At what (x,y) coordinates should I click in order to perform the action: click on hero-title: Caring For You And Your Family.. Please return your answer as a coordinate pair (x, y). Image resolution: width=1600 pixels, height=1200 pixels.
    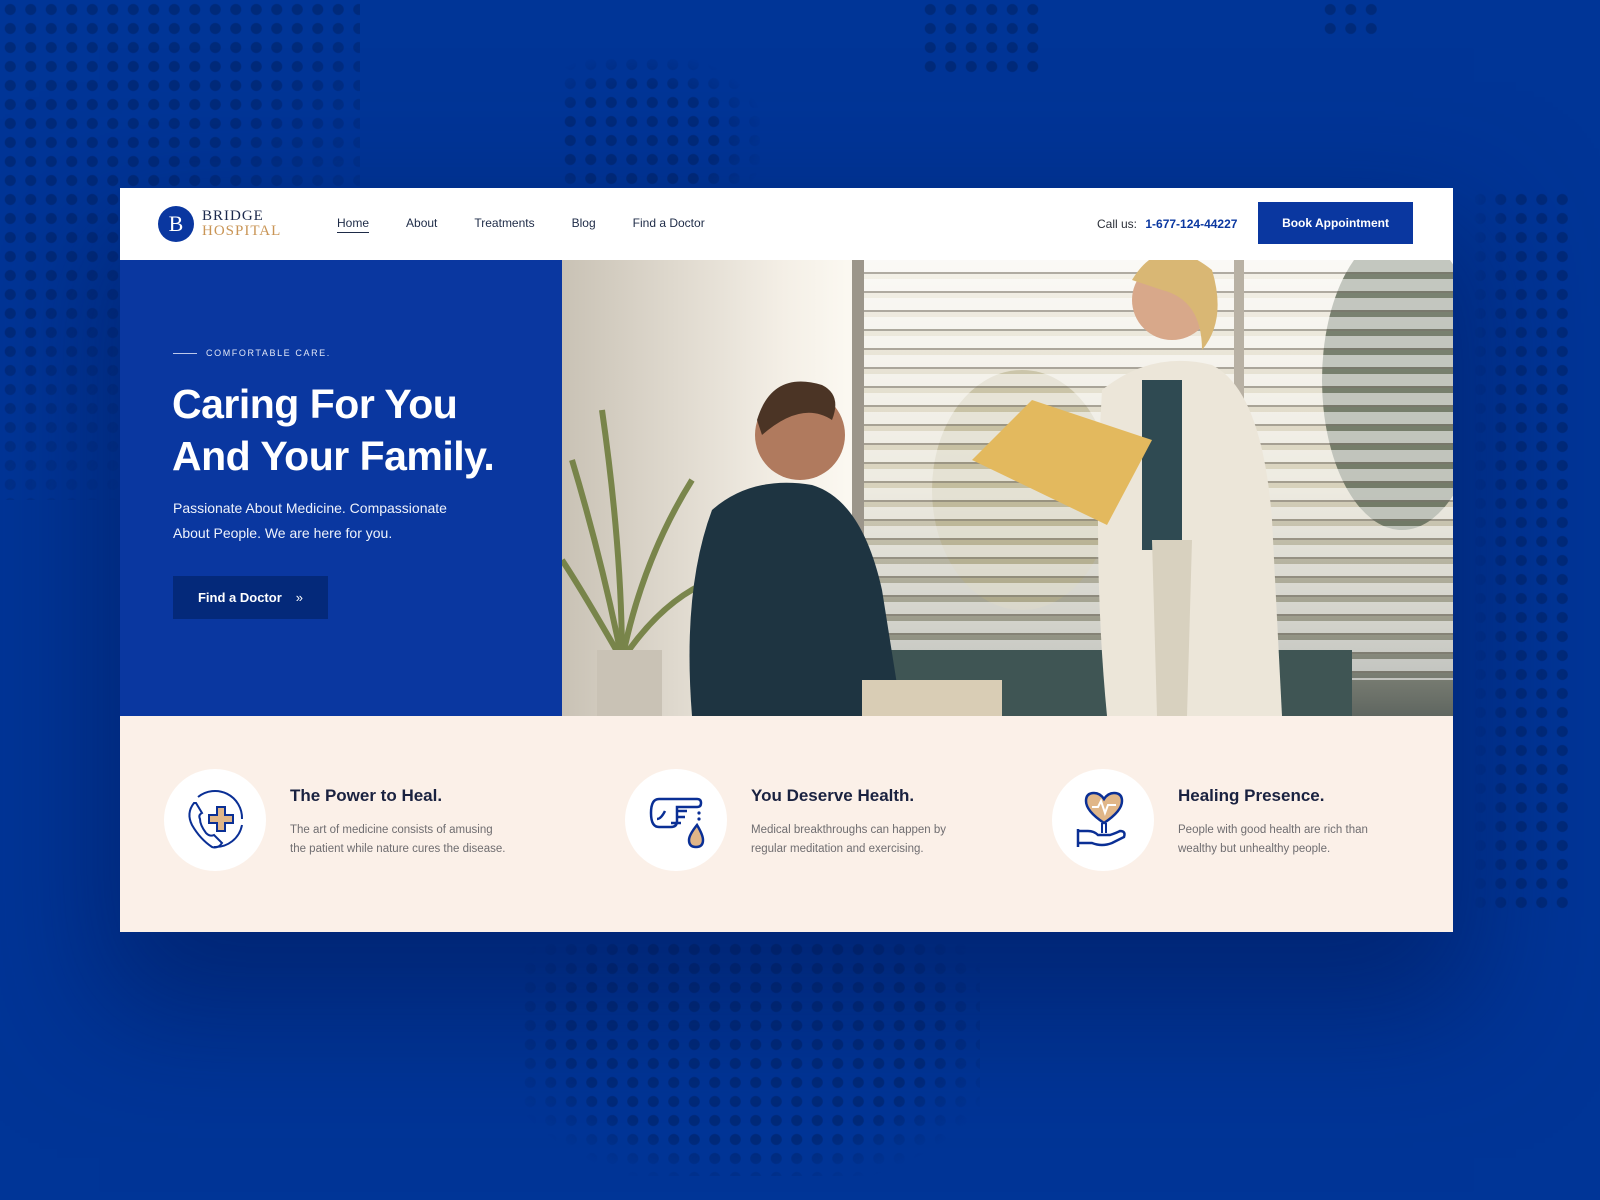
    Looking at the image, I should click on (333, 430).